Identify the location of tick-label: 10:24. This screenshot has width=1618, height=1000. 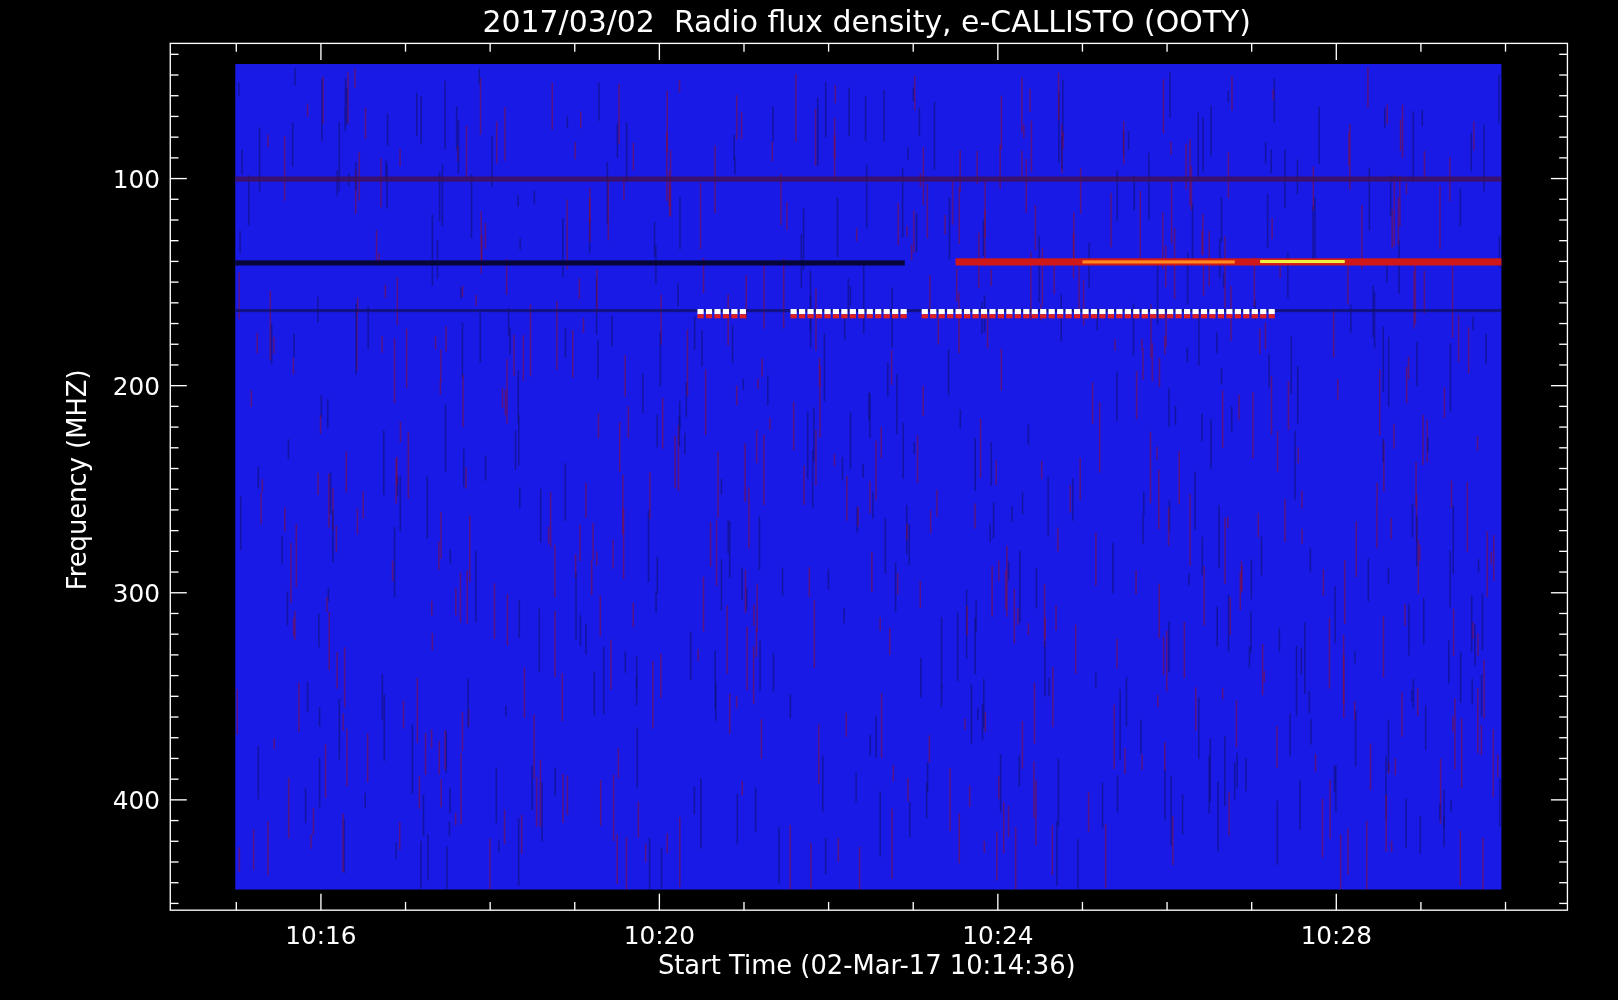
(998, 936).